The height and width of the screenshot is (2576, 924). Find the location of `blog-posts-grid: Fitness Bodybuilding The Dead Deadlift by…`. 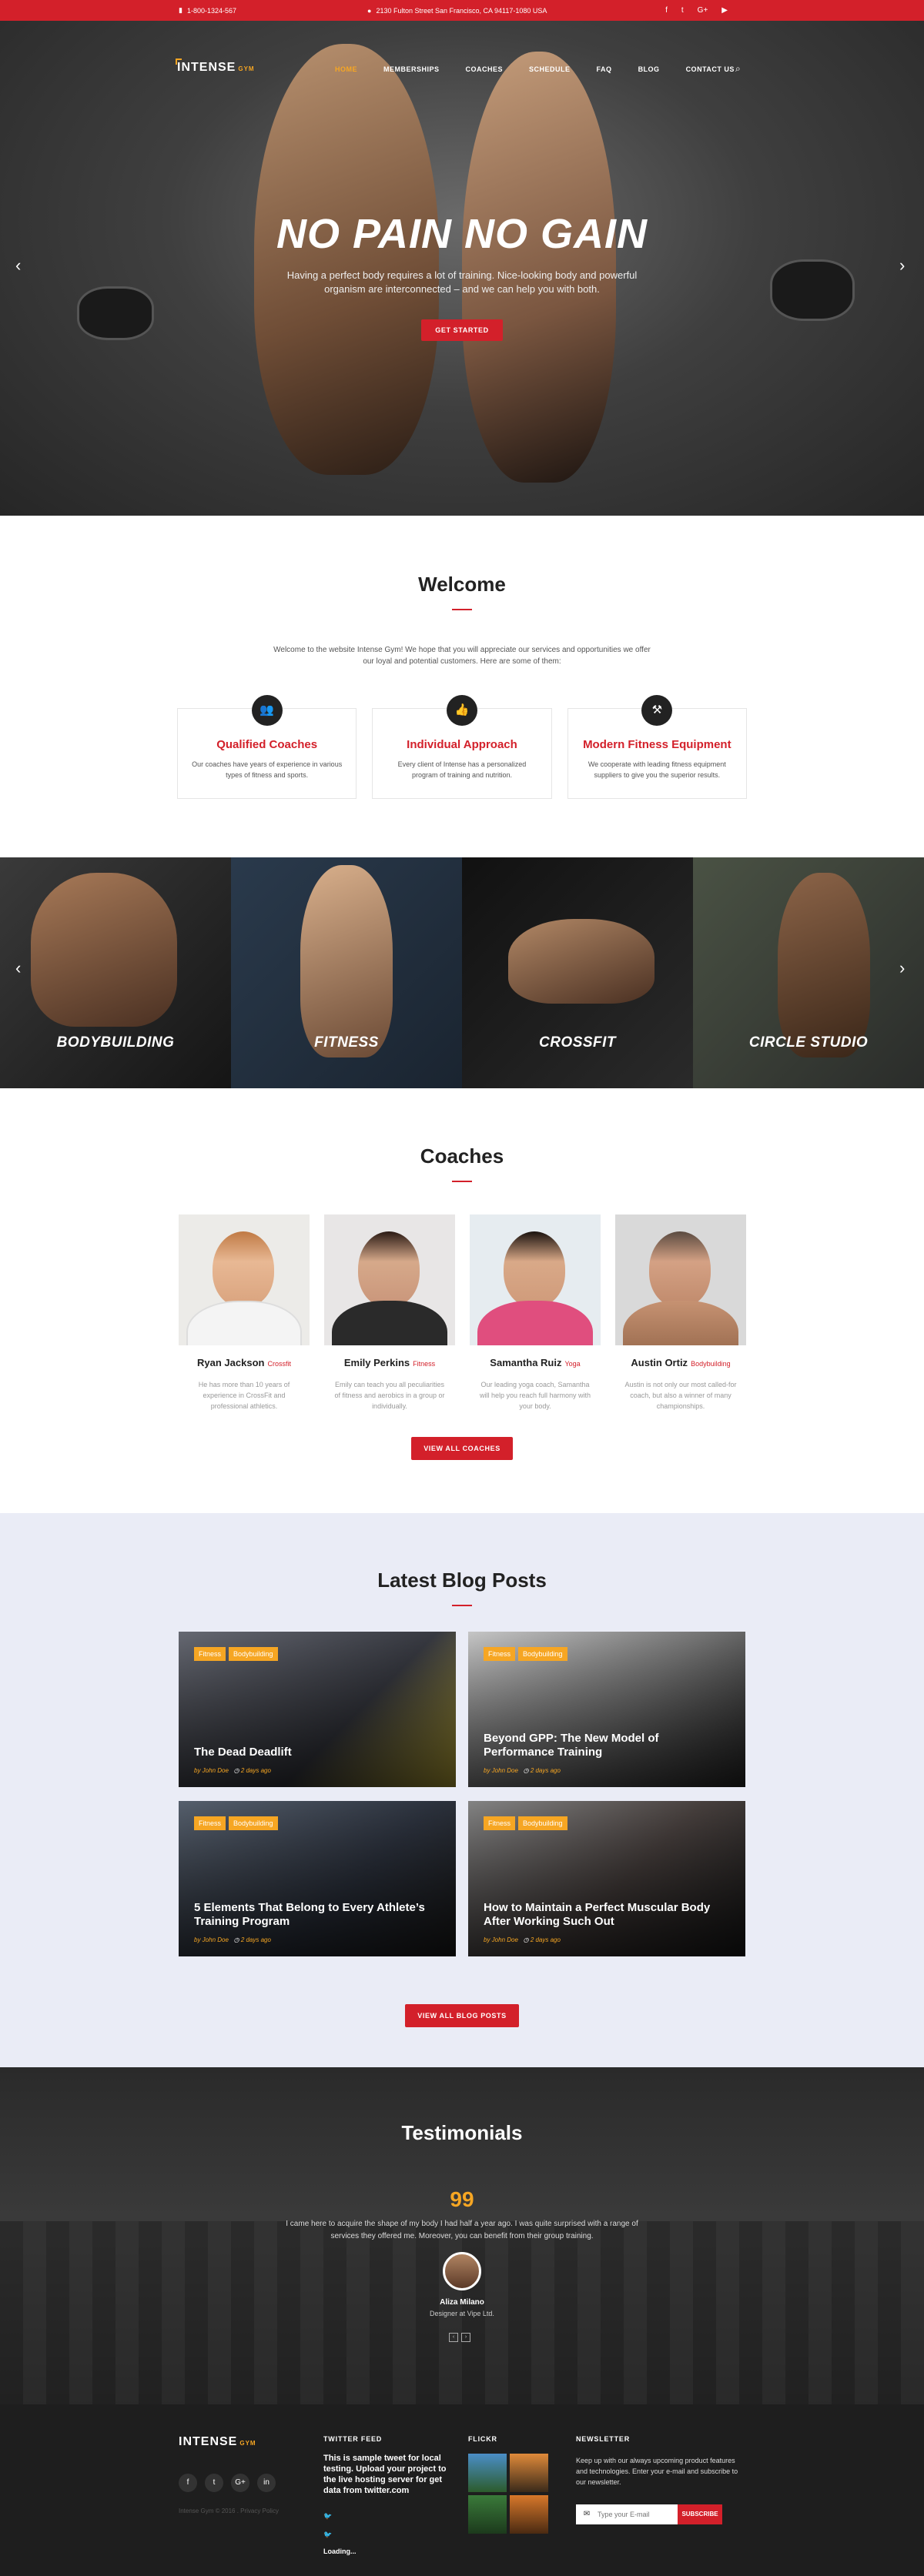

blog-posts-grid: Fitness Bodybuilding The Dead Deadlift by… is located at coordinates (462, 1794).